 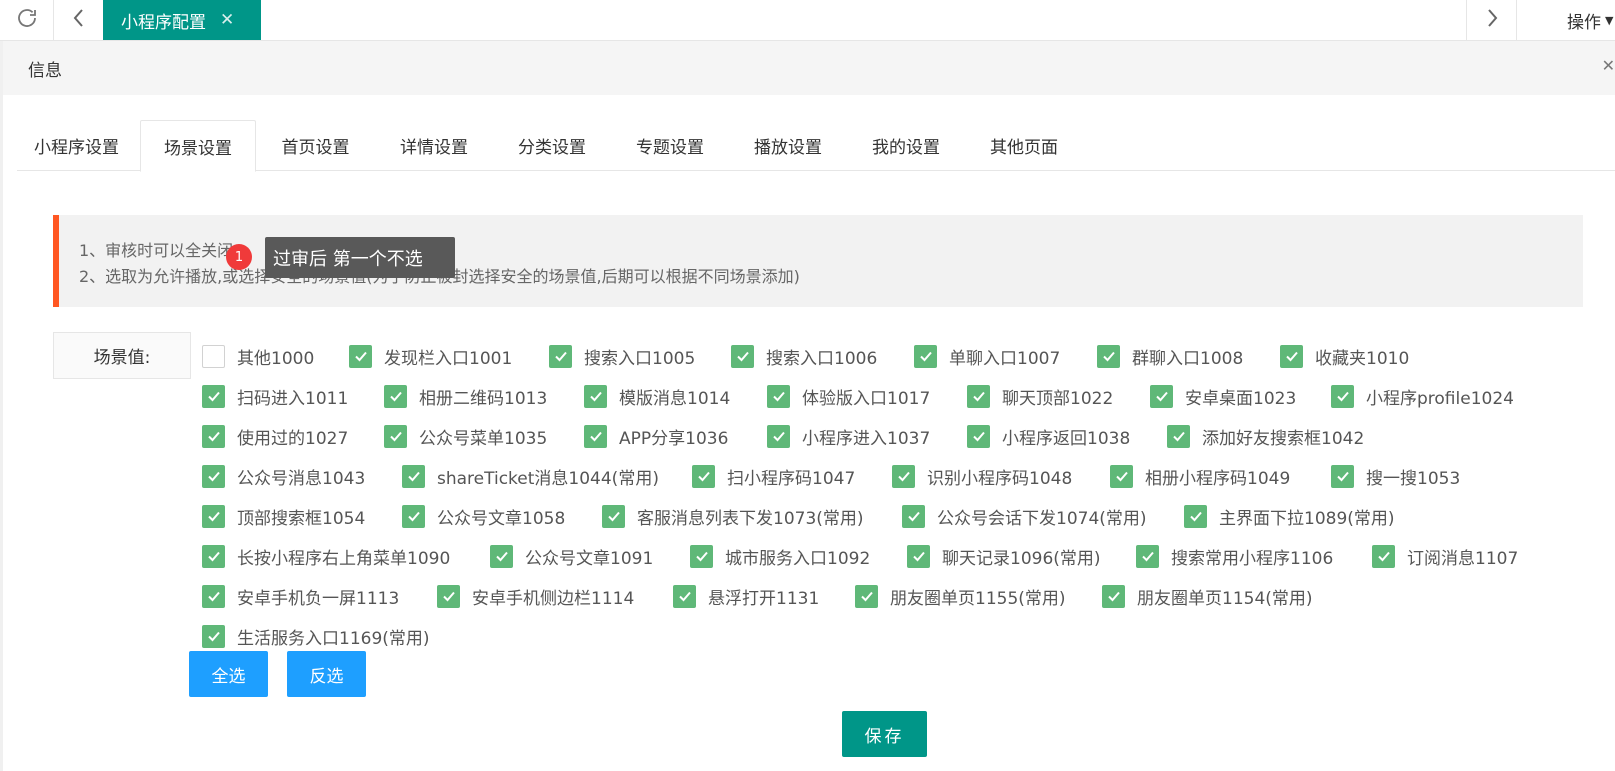 What do you see at coordinates (258, 356) in the screenshot?
I see `scene-option: 其他1000` at bounding box center [258, 356].